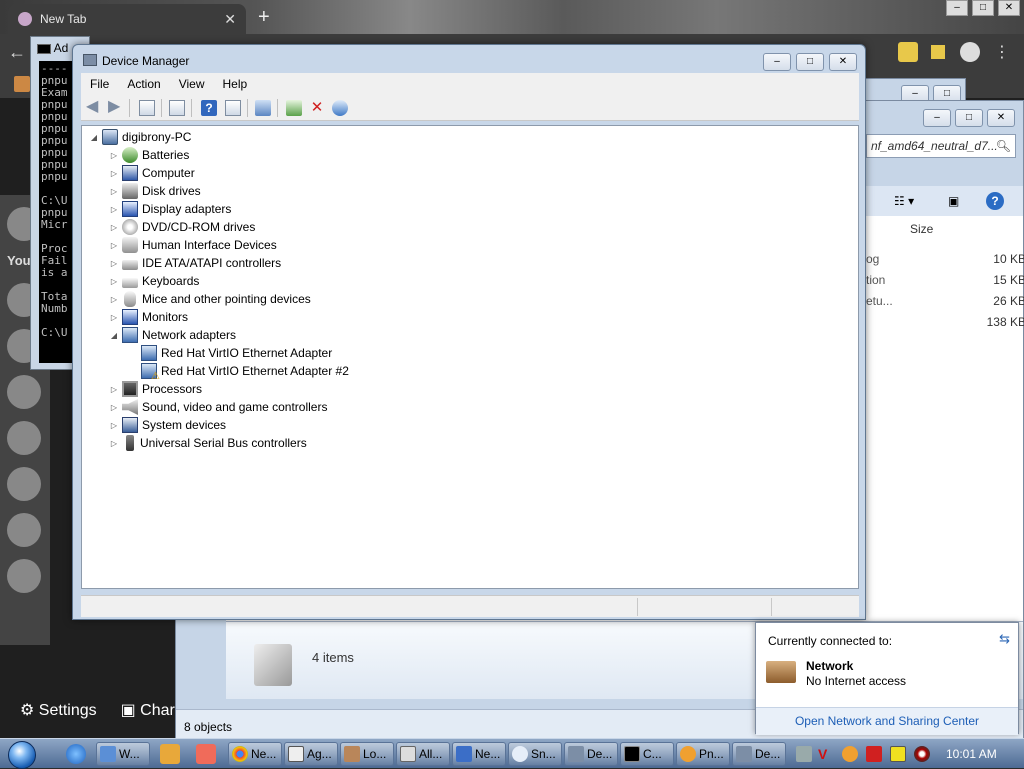  I want to click on browser-close-button: ✕, so click(1009, 8).